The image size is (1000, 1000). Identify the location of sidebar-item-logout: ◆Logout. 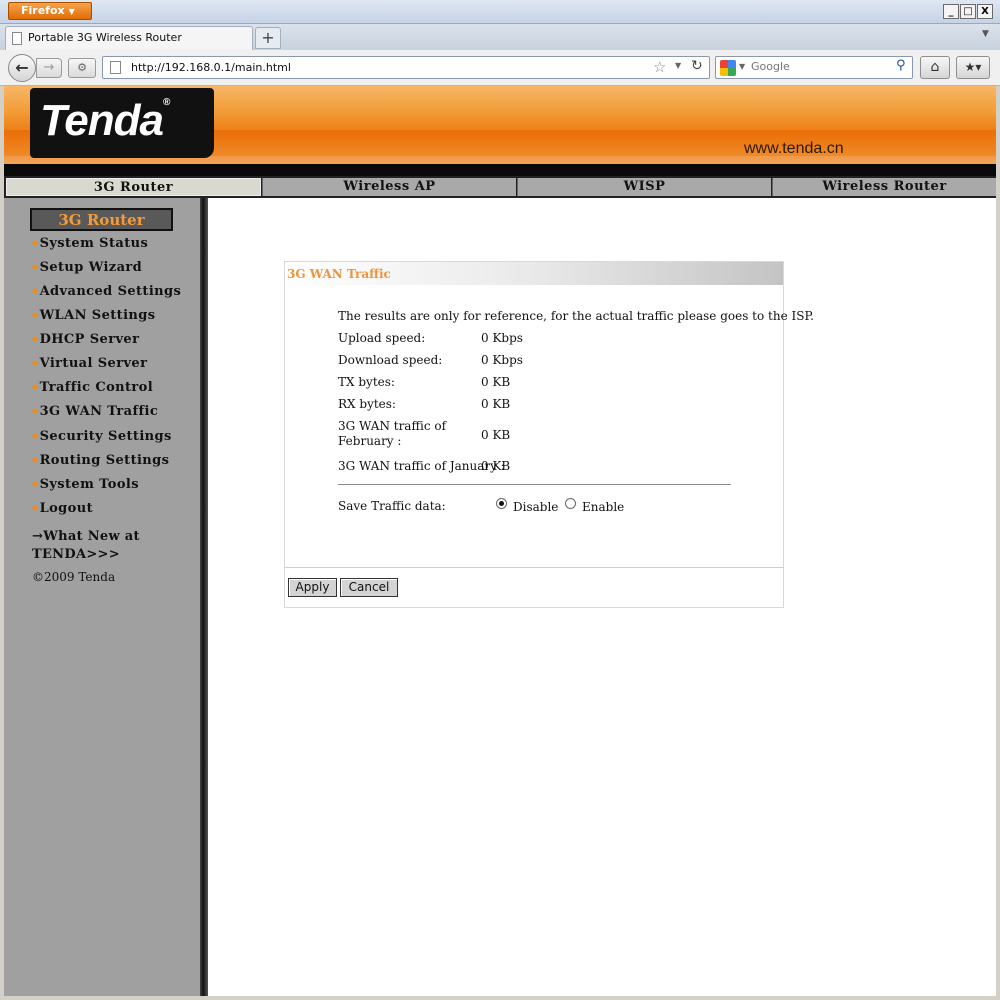
(62, 510).